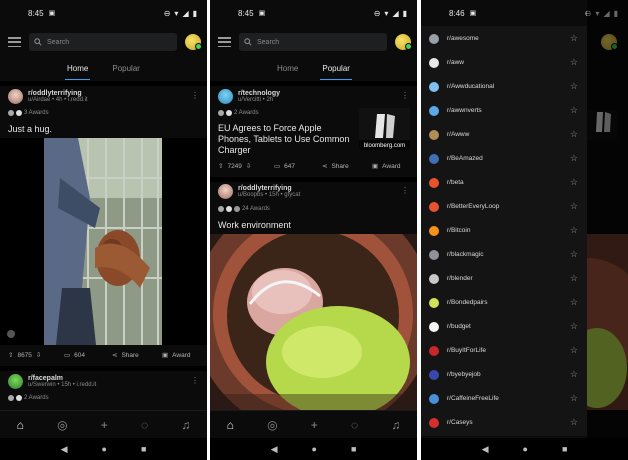 Image resolution: width=628 pixels, height=460 pixels. Describe the element at coordinates (298, 166) in the screenshot. I see `comments-button: ▭ 647` at that location.